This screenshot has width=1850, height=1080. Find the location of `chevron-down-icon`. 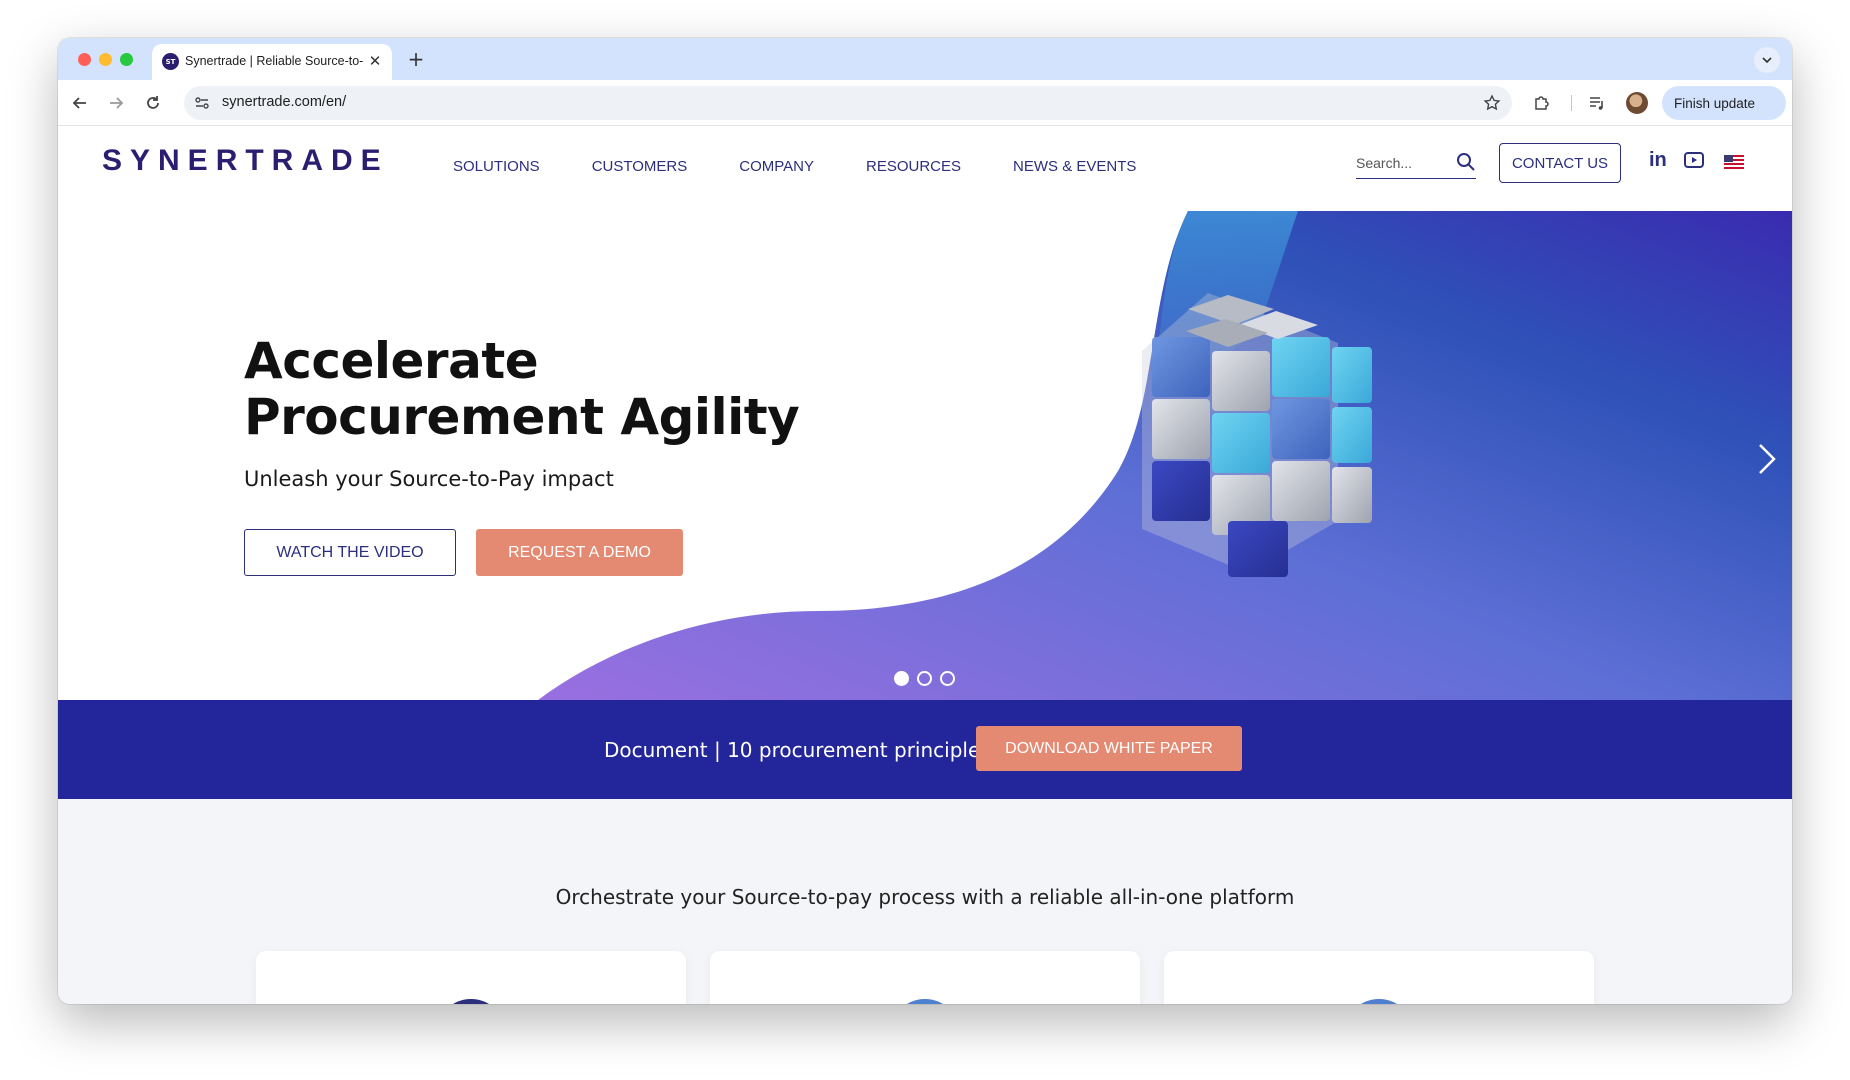

chevron-down-icon is located at coordinates (1767, 60).